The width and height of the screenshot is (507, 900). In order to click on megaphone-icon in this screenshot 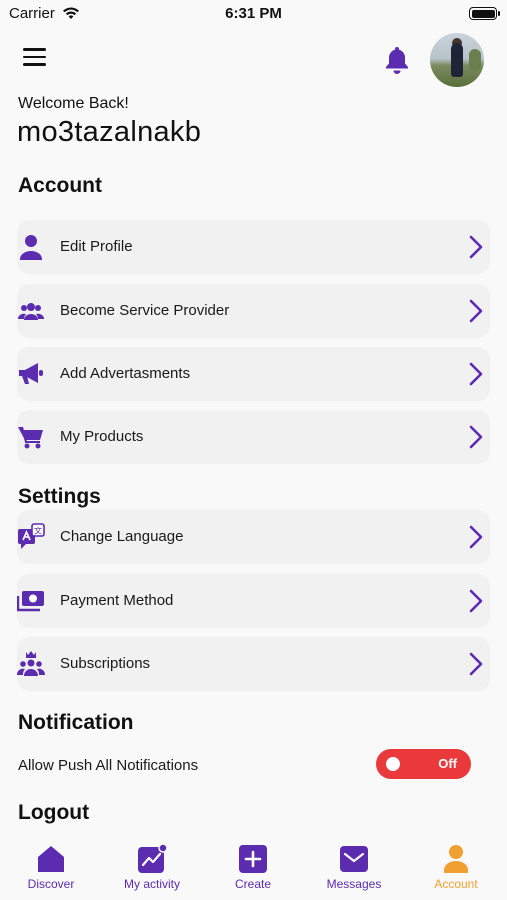, I will do `click(31, 374)`.